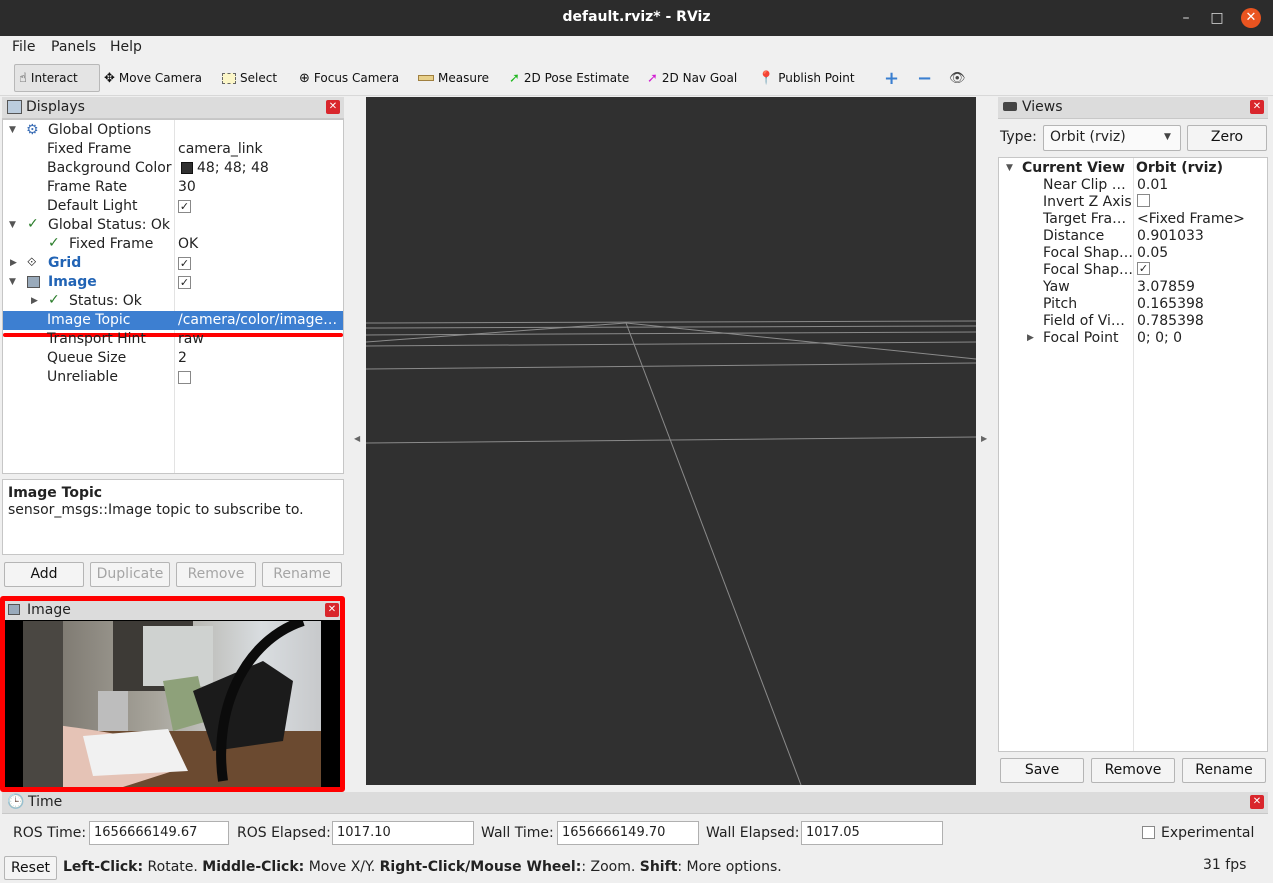 The image size is (1273, 883). What do you see at coordinates (44, 574) in the screenshot?
I see `add-button: Add` at bounding box center [44, 574].